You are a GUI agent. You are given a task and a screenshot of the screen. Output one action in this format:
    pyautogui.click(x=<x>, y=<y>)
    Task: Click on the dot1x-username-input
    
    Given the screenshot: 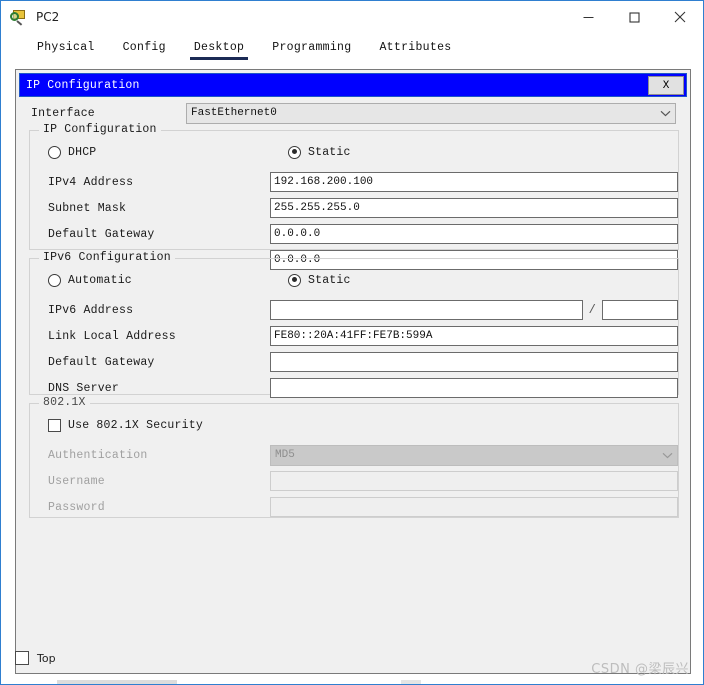 What is the action you would take?
    pyautogui.click(x=474, y=481)
    